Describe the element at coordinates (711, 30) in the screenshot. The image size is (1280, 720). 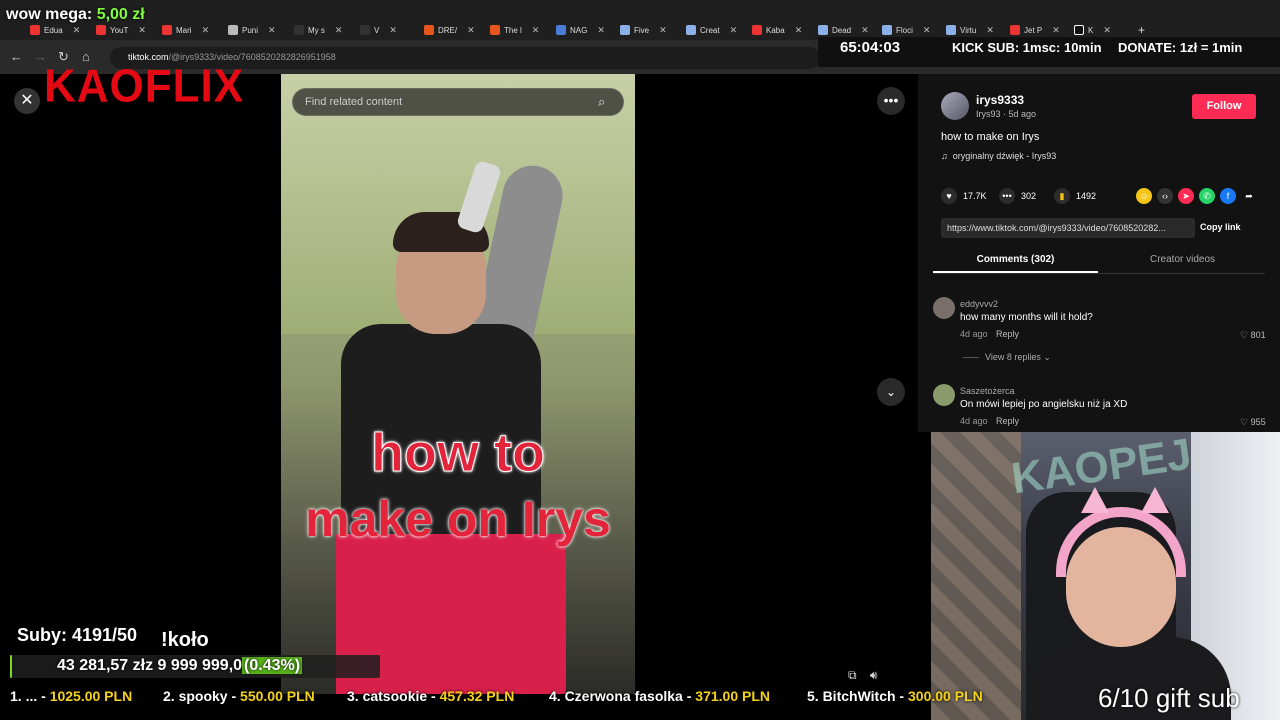
I see `browser-tab: Creat ✕` at that location.